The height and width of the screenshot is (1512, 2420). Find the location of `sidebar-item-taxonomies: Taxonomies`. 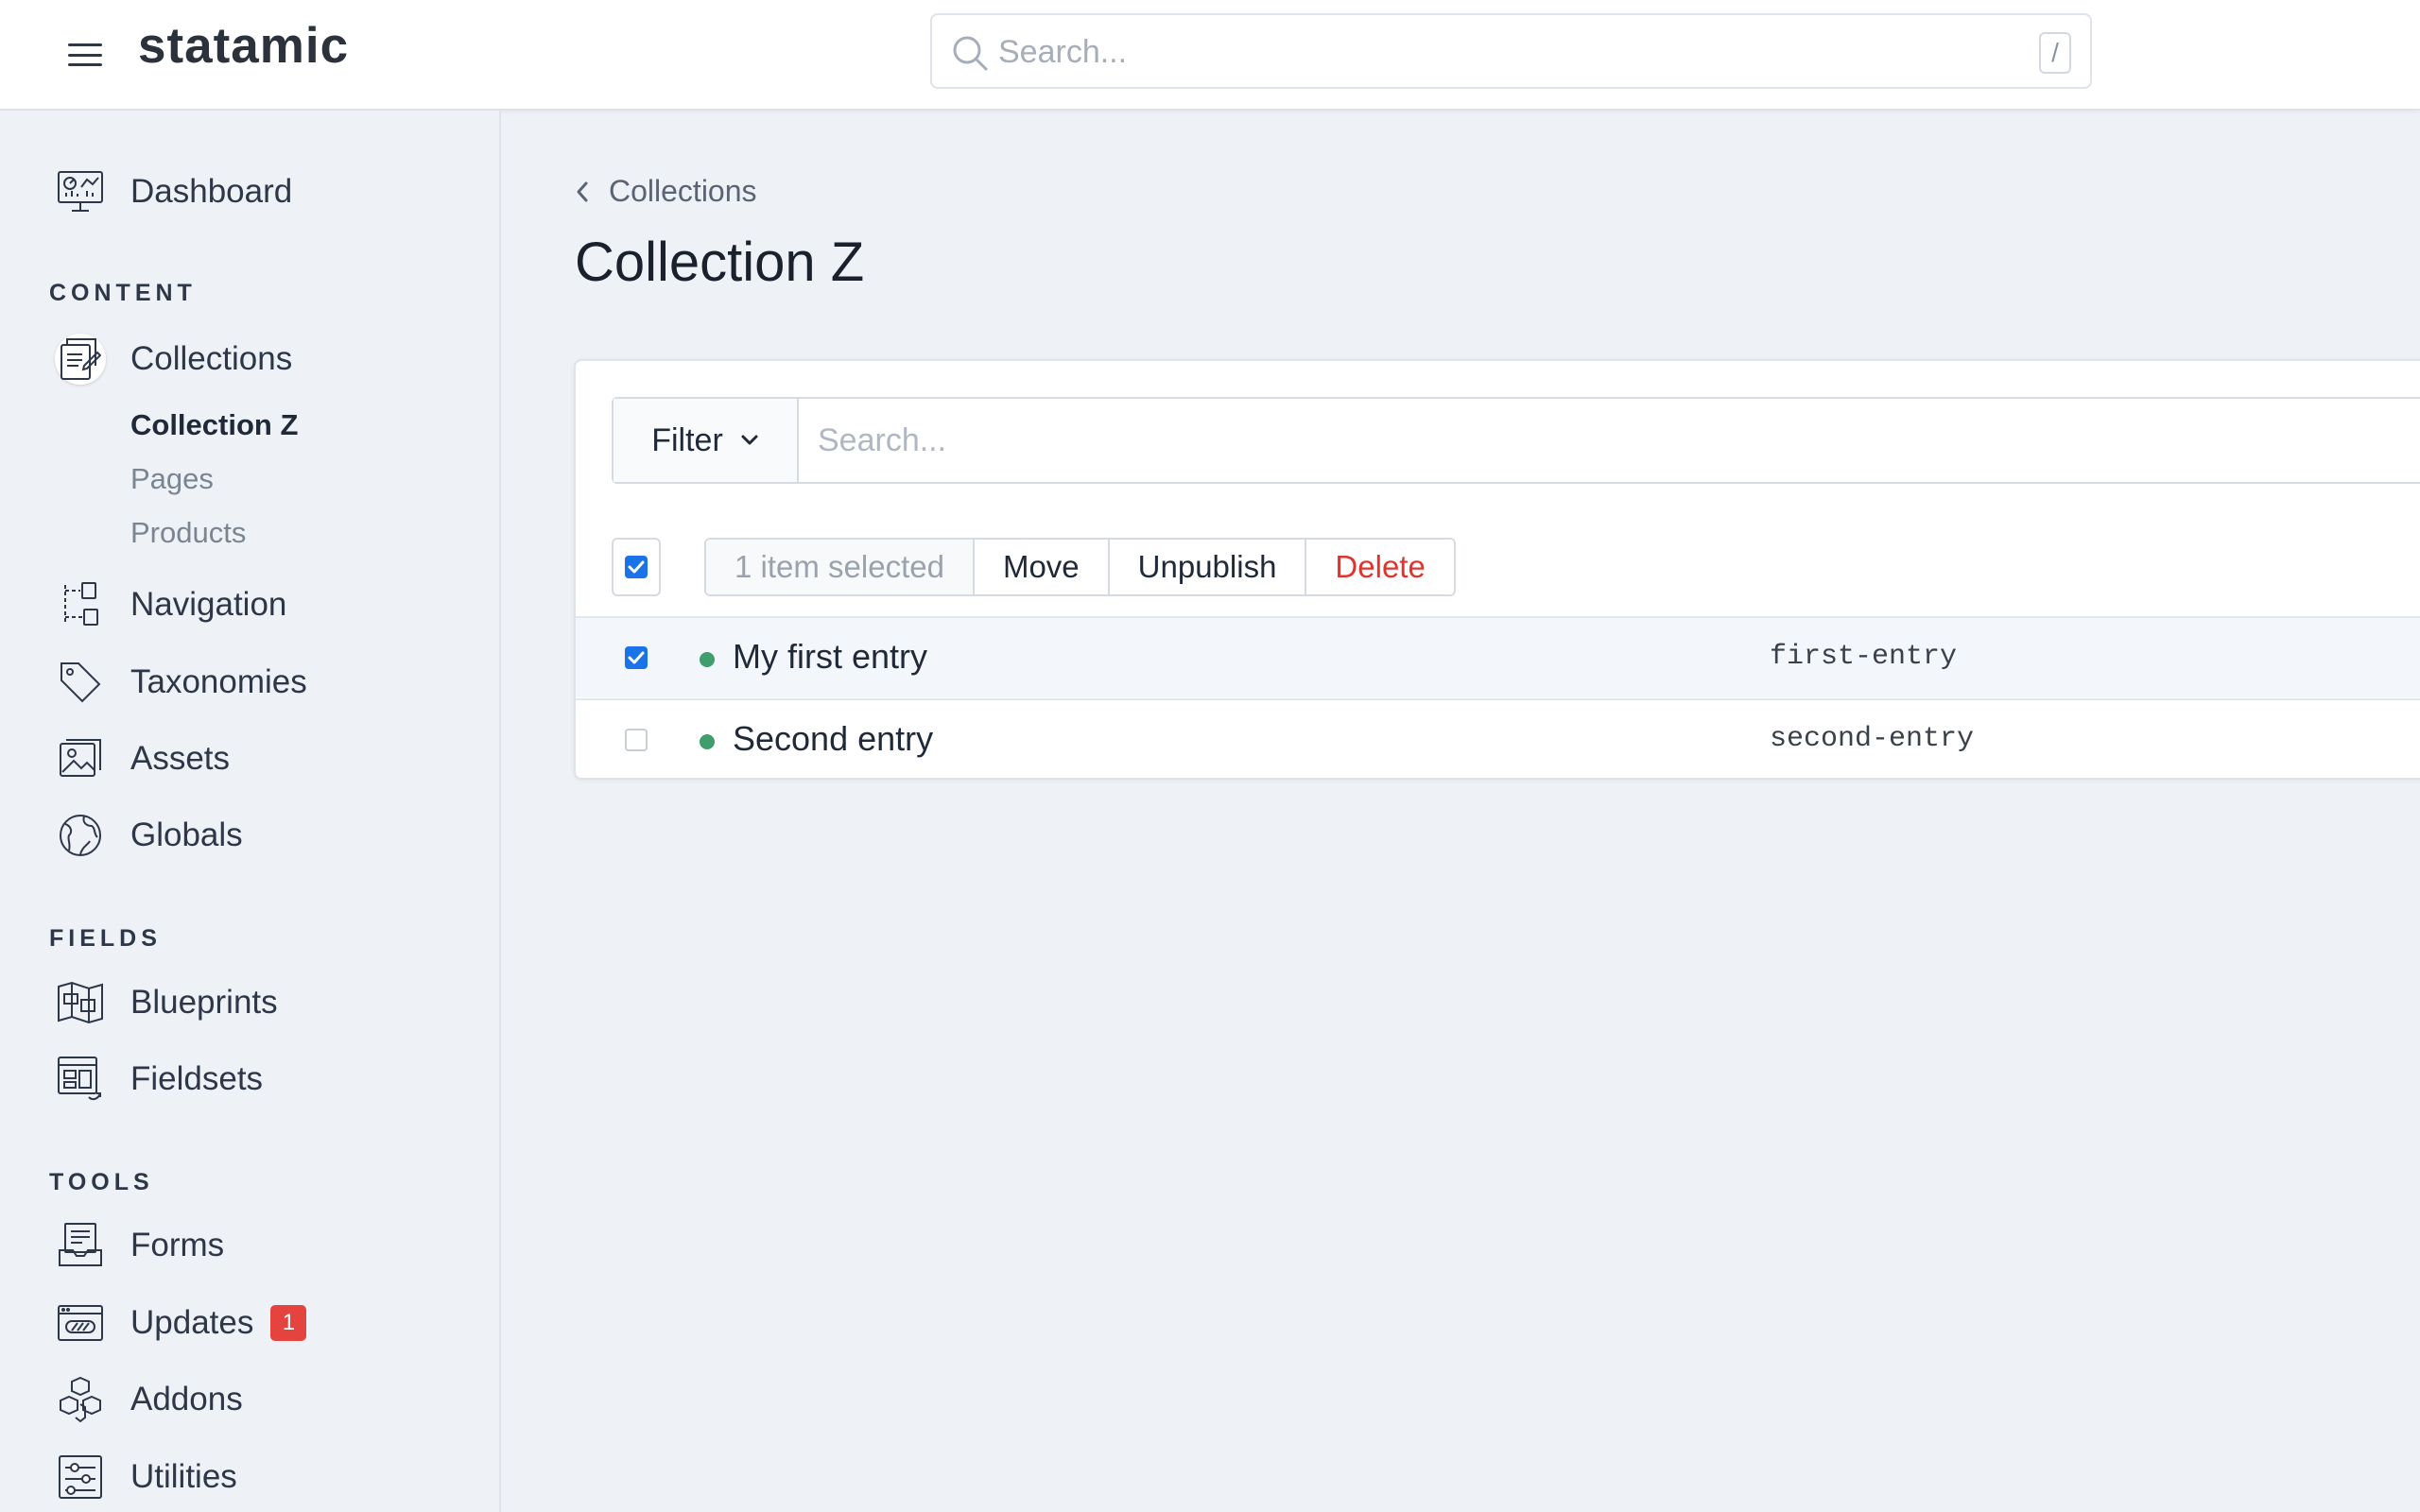

sidebar-item-taxonomies: Taxonomies is located at coordinates (181, 682).